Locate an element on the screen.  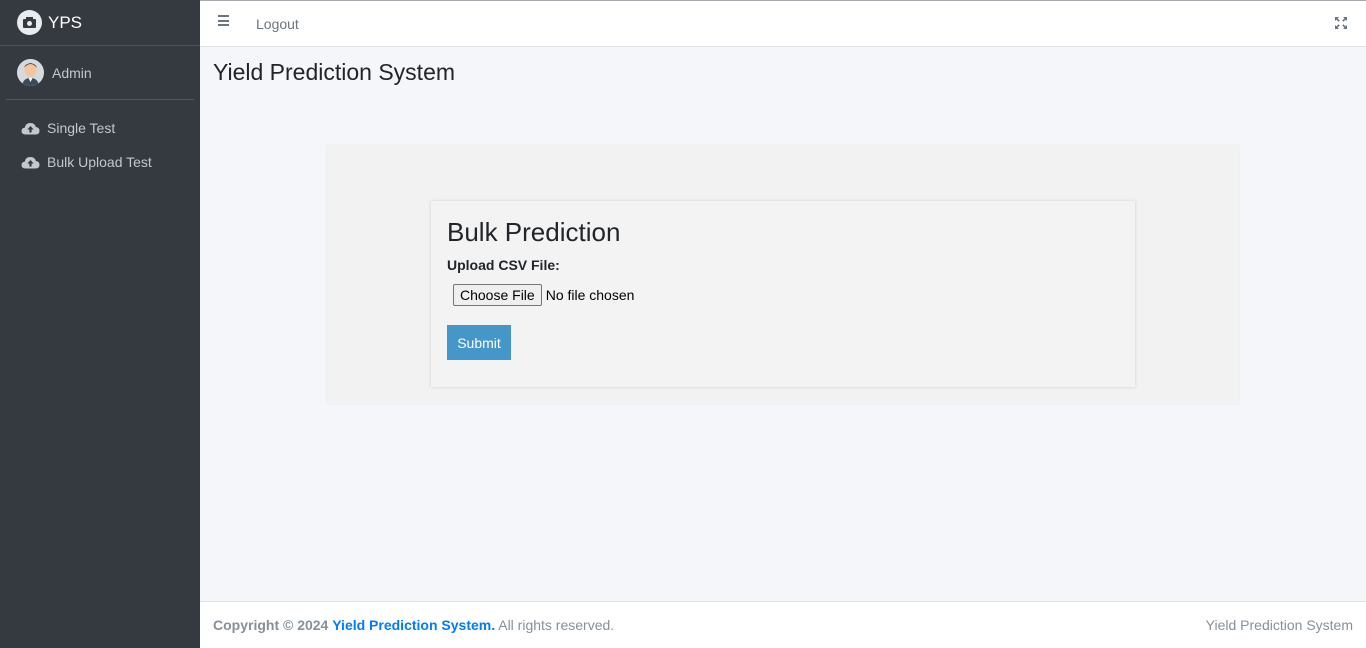
copyright-prefix: Copyright © 2024 is located at coordinates (271, 625).